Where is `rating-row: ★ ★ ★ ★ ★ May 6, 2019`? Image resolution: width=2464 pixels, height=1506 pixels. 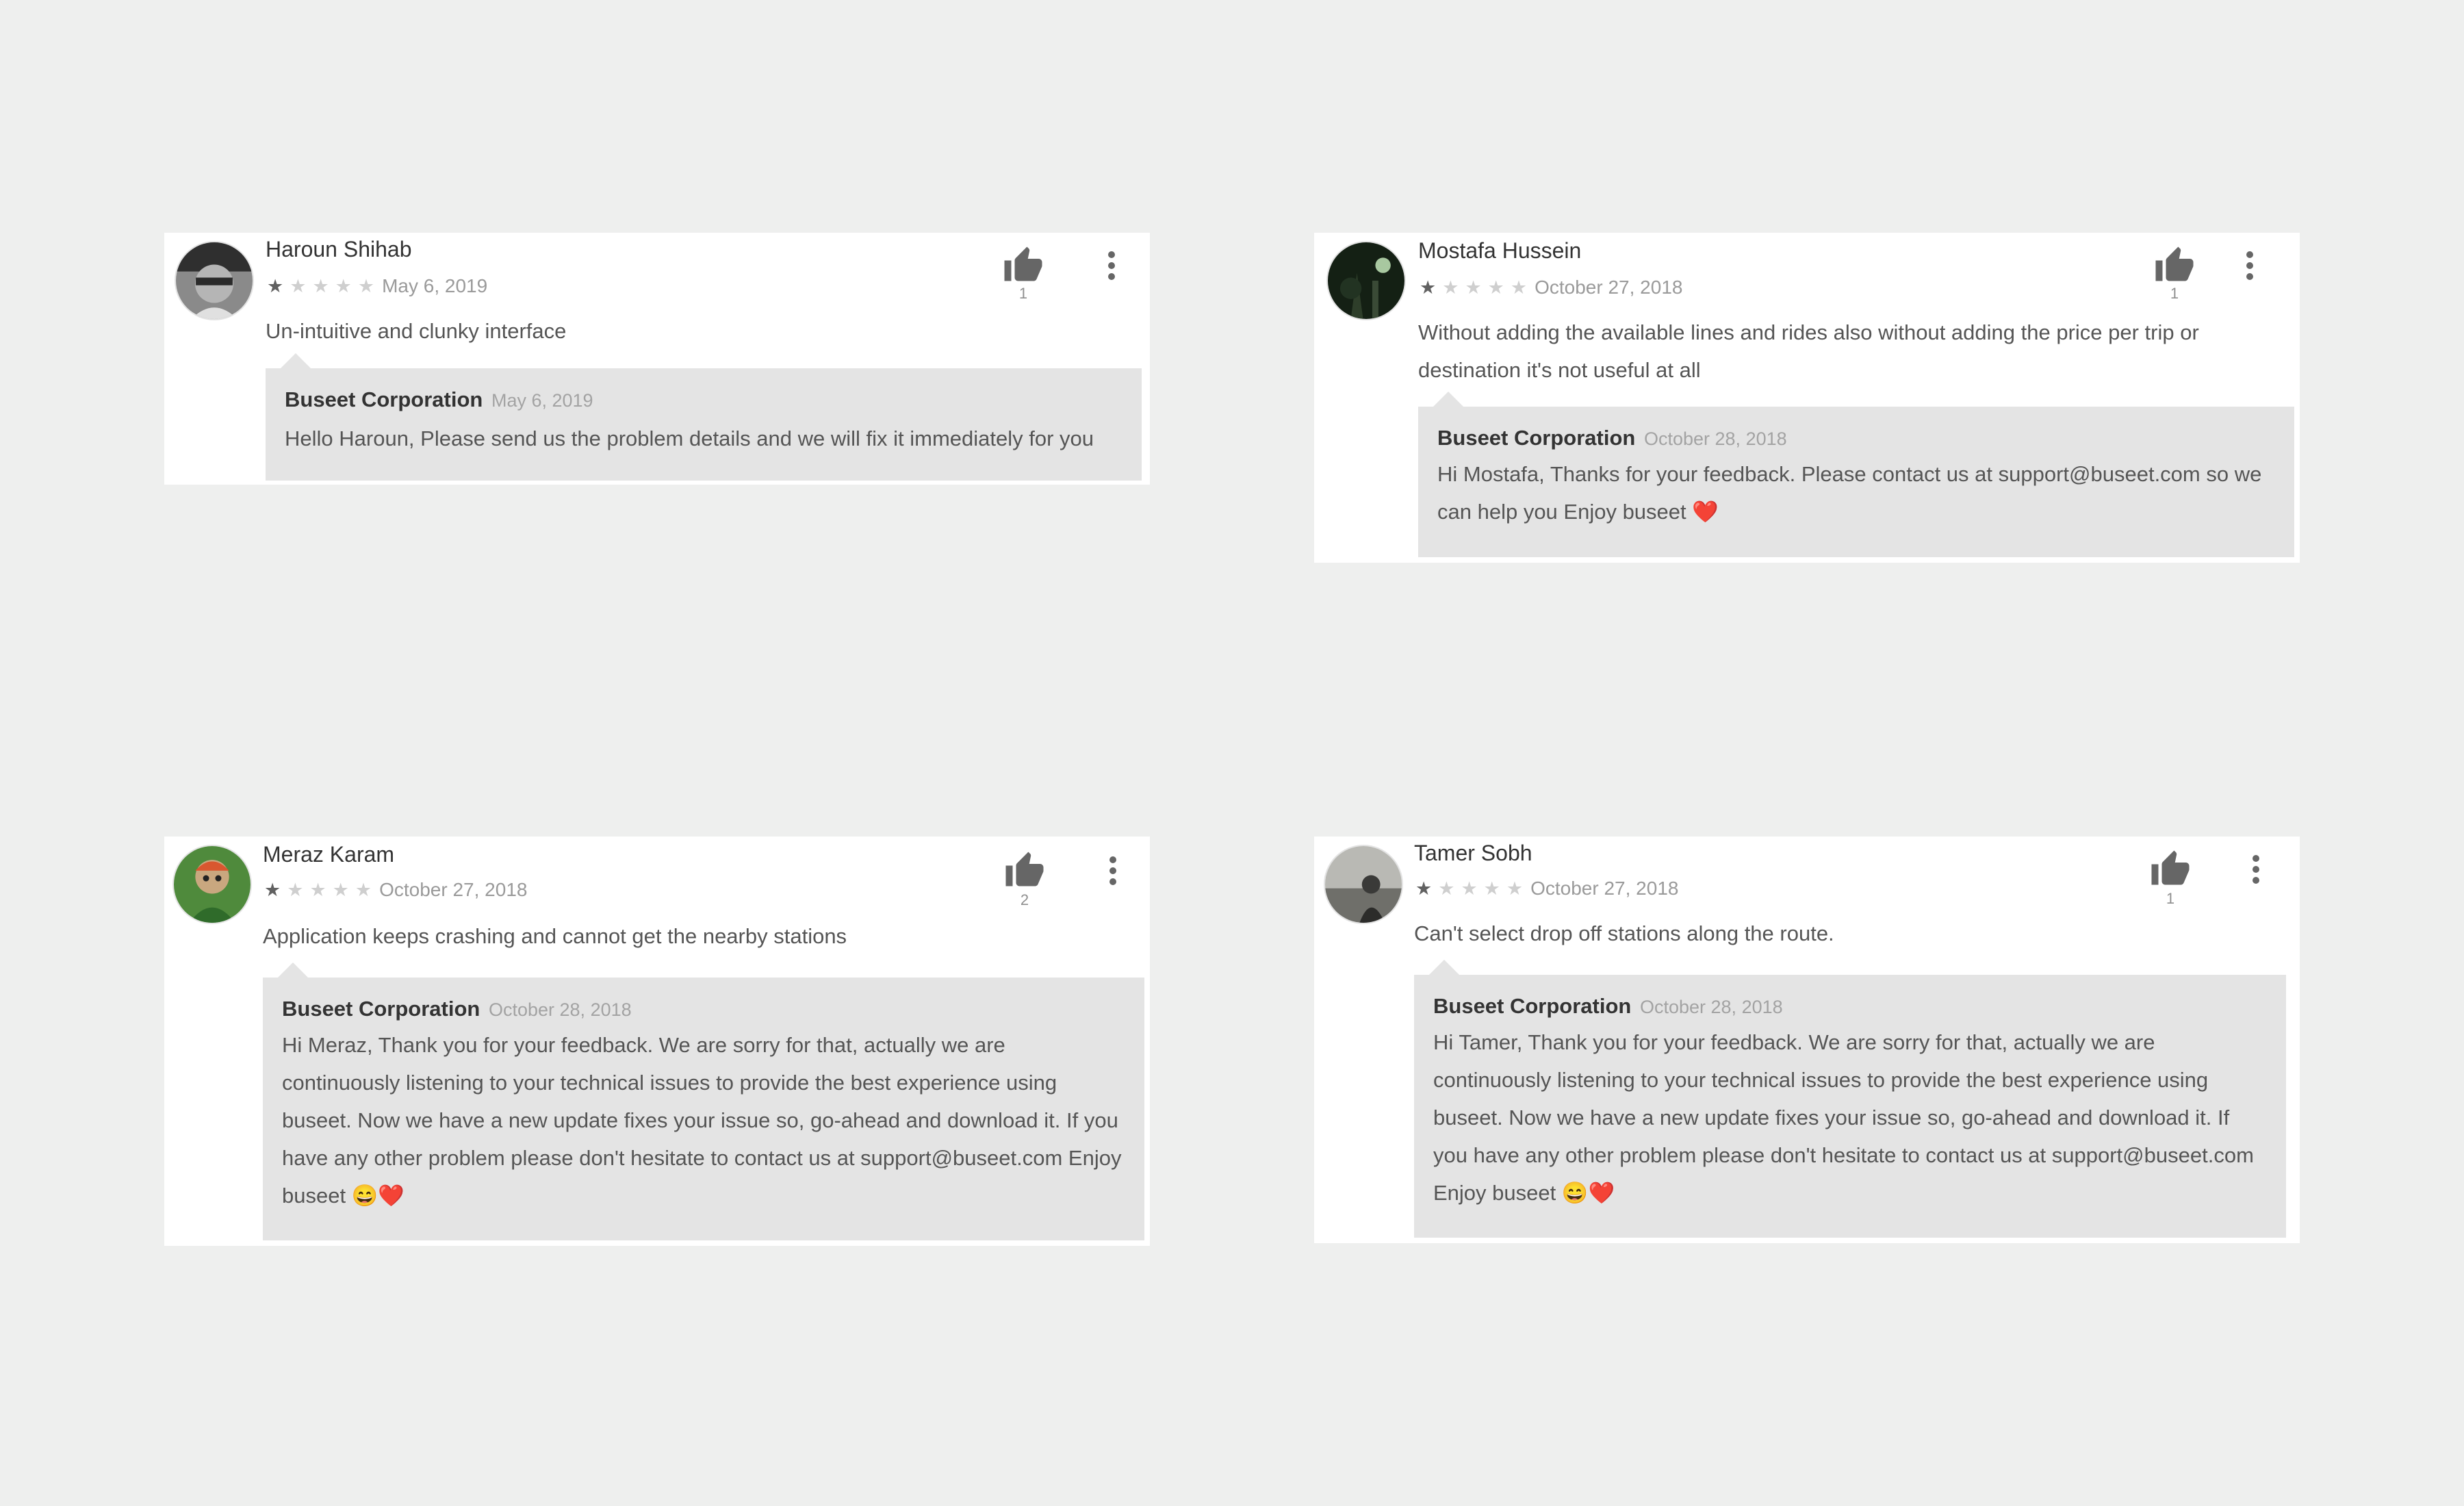
rating-row: ★ ★ ★ ★ ★ May 6, 2019 is located at coordinates (377, 286).